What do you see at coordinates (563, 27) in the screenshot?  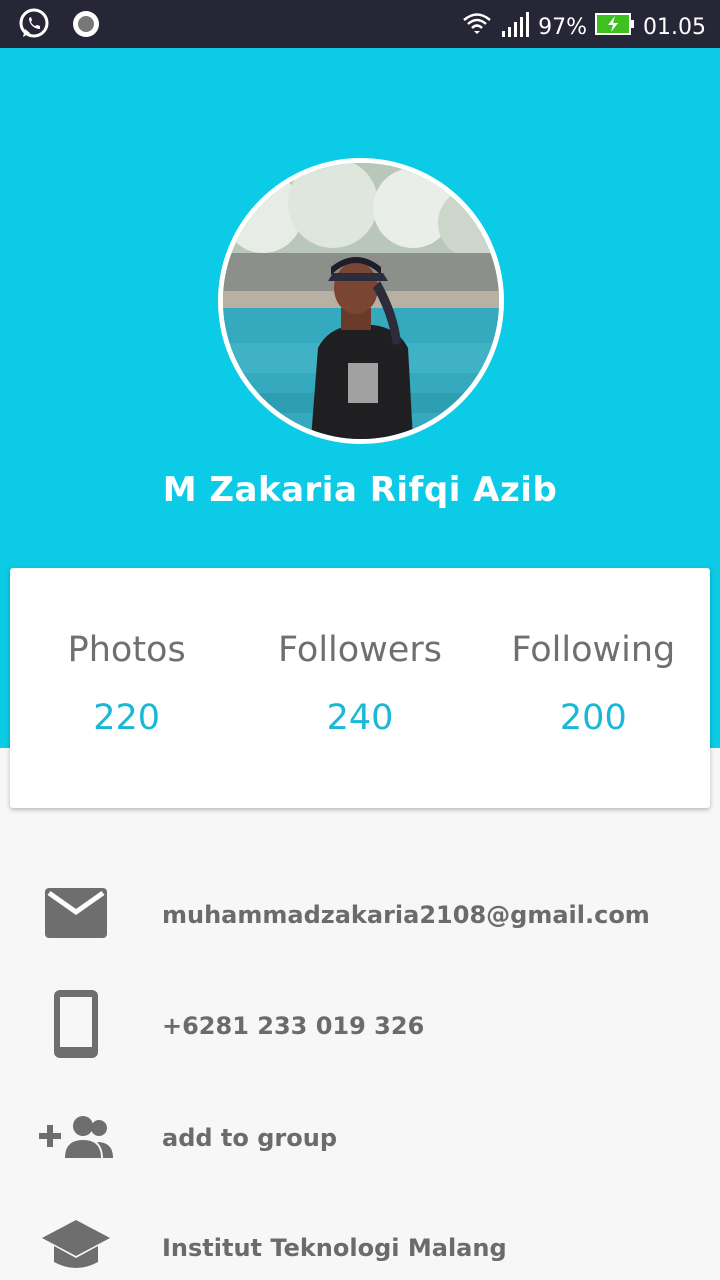 I see `battery-percent: 97%` at bounding box center [563, 27].